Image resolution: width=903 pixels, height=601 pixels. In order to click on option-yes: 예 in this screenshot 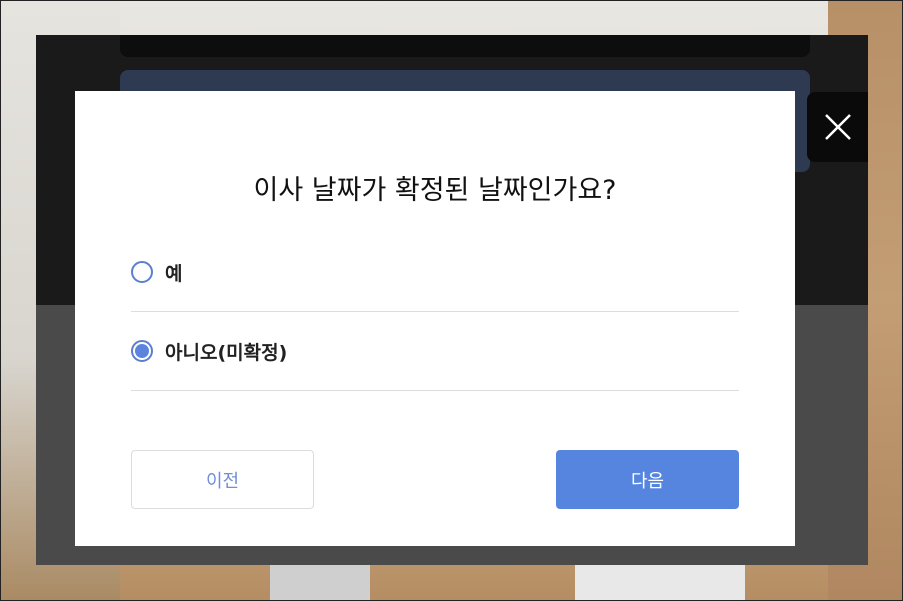, I will do `click(435, 272)`.